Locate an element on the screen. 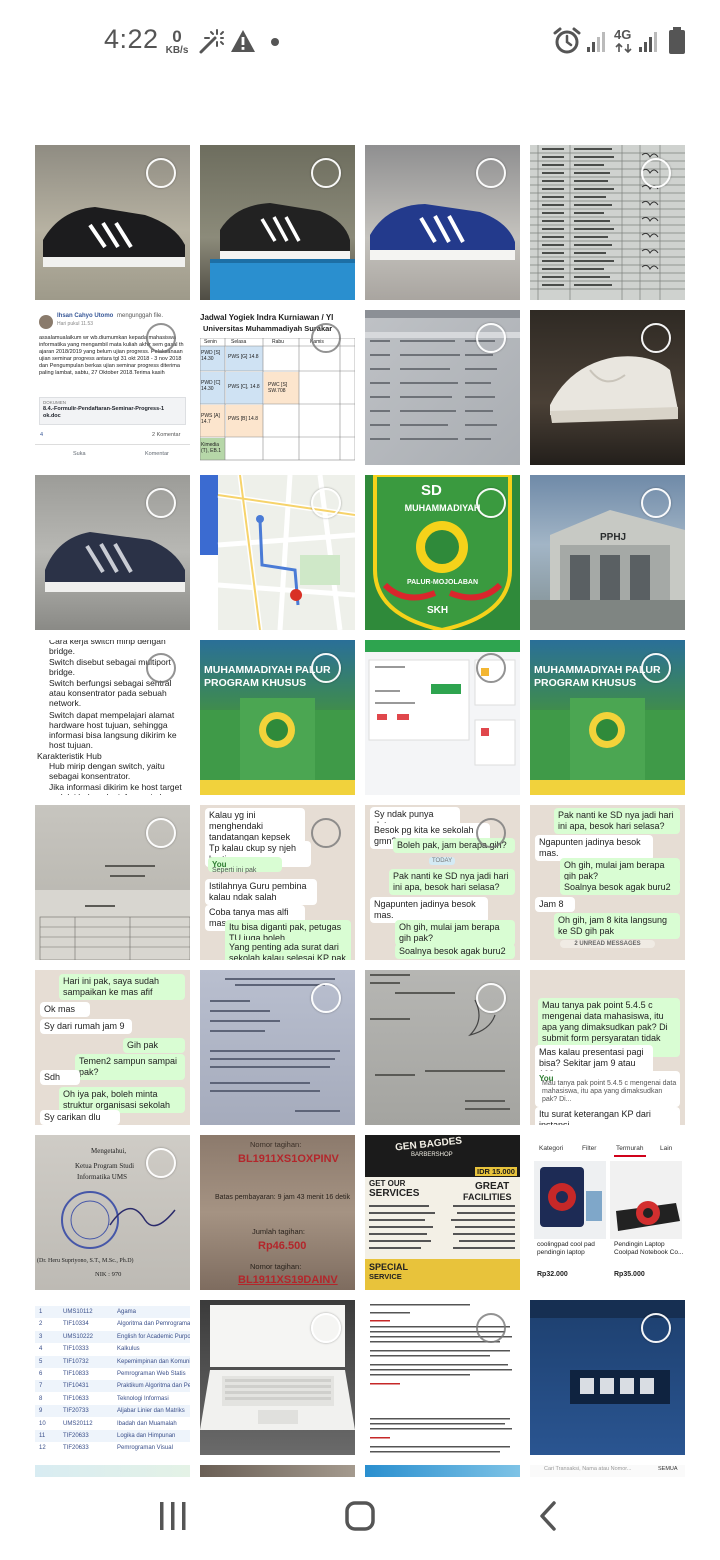 The height and width of the screenshot is (1560, 720). magic-wand-icon is located at coordinates (211, 41).